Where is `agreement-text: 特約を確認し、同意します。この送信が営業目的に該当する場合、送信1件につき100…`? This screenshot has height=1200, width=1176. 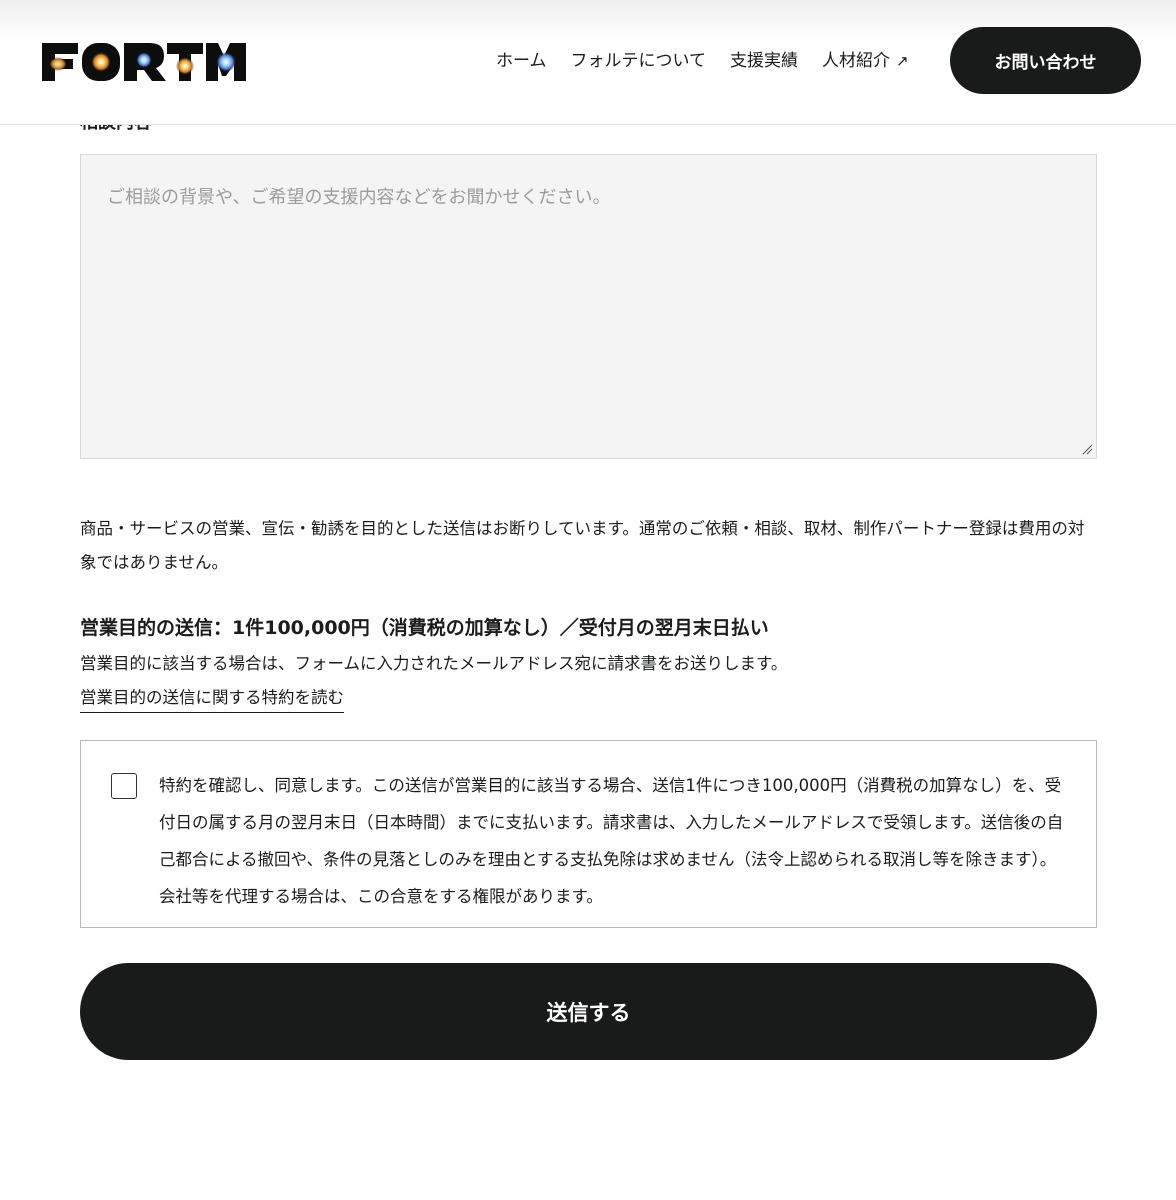
agreement-text: 特約を確認し、同意します。この送信が営業目的に該当する場合、送信1件につき100… is located at coordinates (611, 841).